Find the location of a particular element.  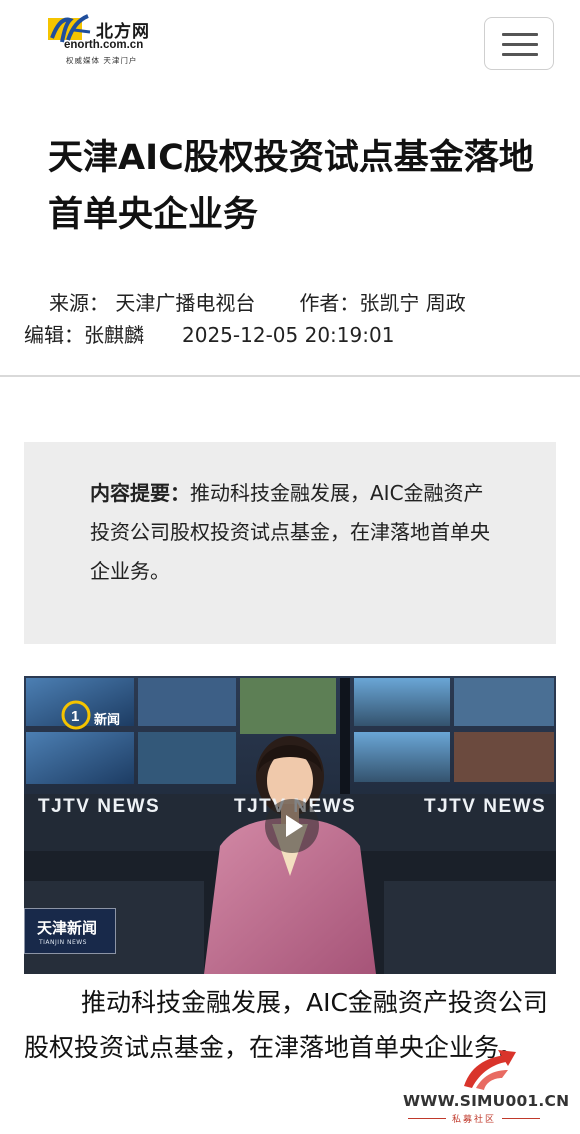

editor-label: 编辑： is located at coordinates (54, 335).